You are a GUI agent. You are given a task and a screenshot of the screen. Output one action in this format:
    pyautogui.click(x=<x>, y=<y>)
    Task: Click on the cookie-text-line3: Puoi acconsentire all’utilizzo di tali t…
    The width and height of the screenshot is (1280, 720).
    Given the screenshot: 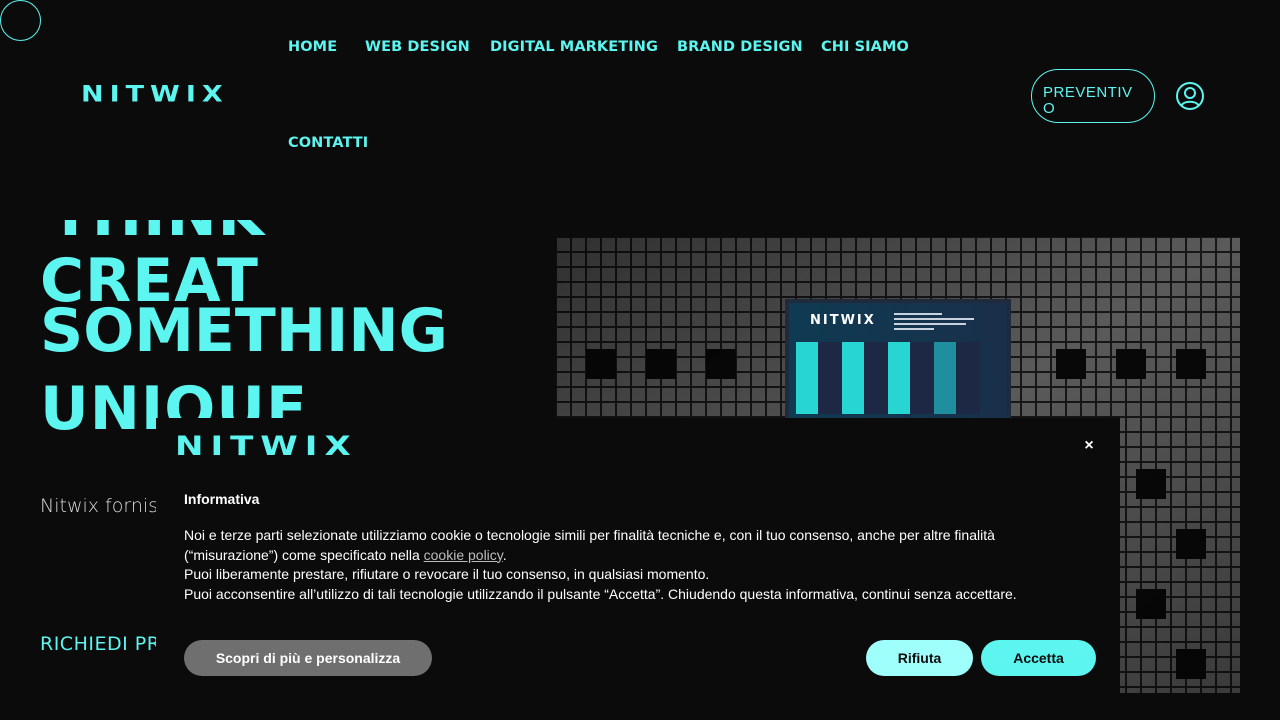 What is the action you would take?
    pyautogui.click(x=600, y=593)
    